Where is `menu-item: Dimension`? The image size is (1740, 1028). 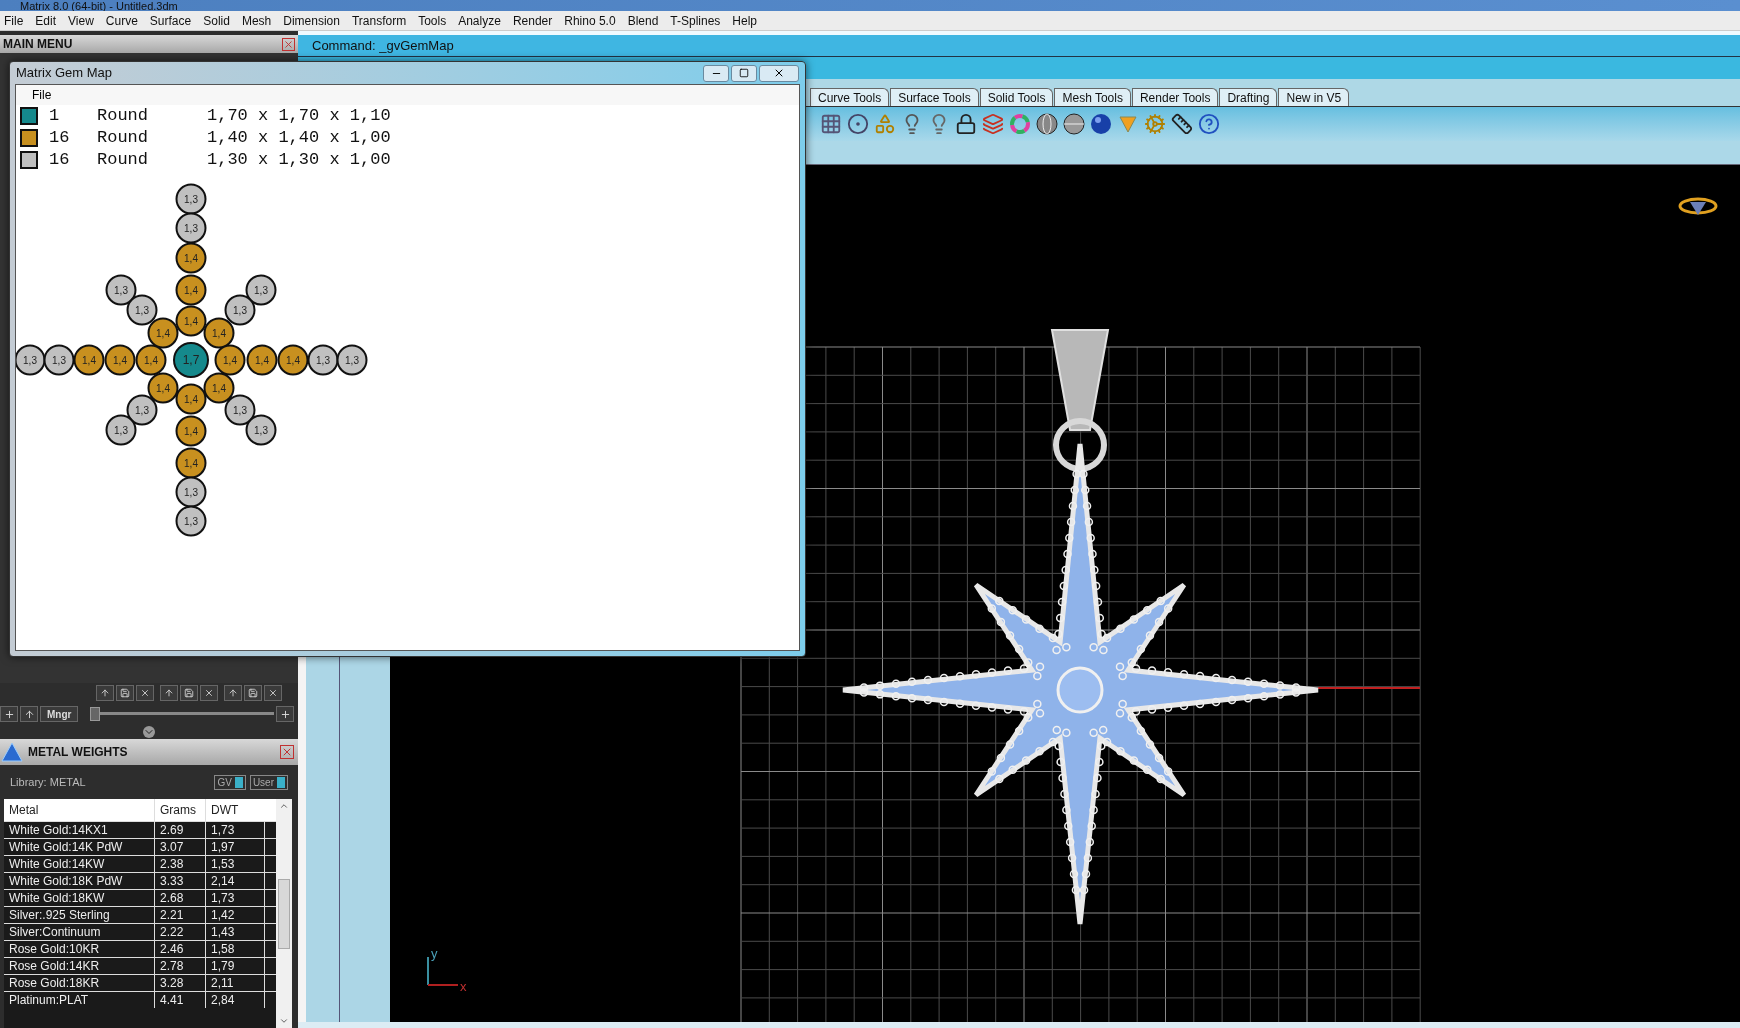 menu-item: Dimension is located at coordinates (311, 20).